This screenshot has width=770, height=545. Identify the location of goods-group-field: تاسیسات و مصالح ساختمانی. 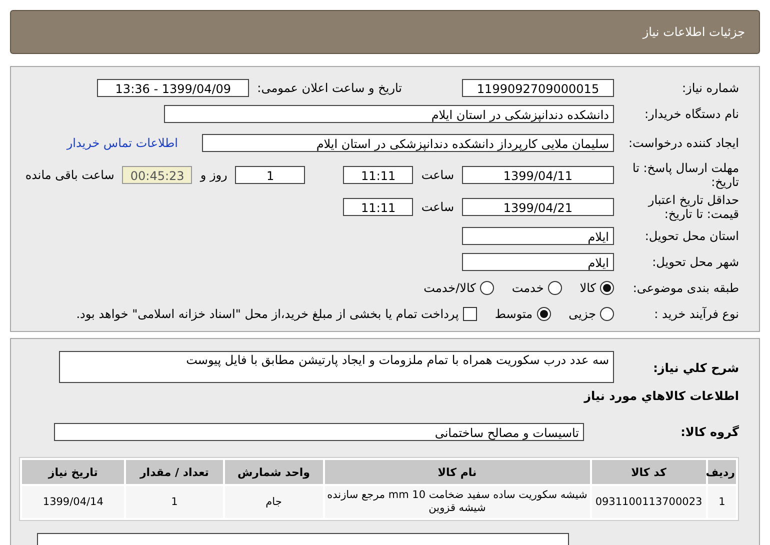
(319, 432).